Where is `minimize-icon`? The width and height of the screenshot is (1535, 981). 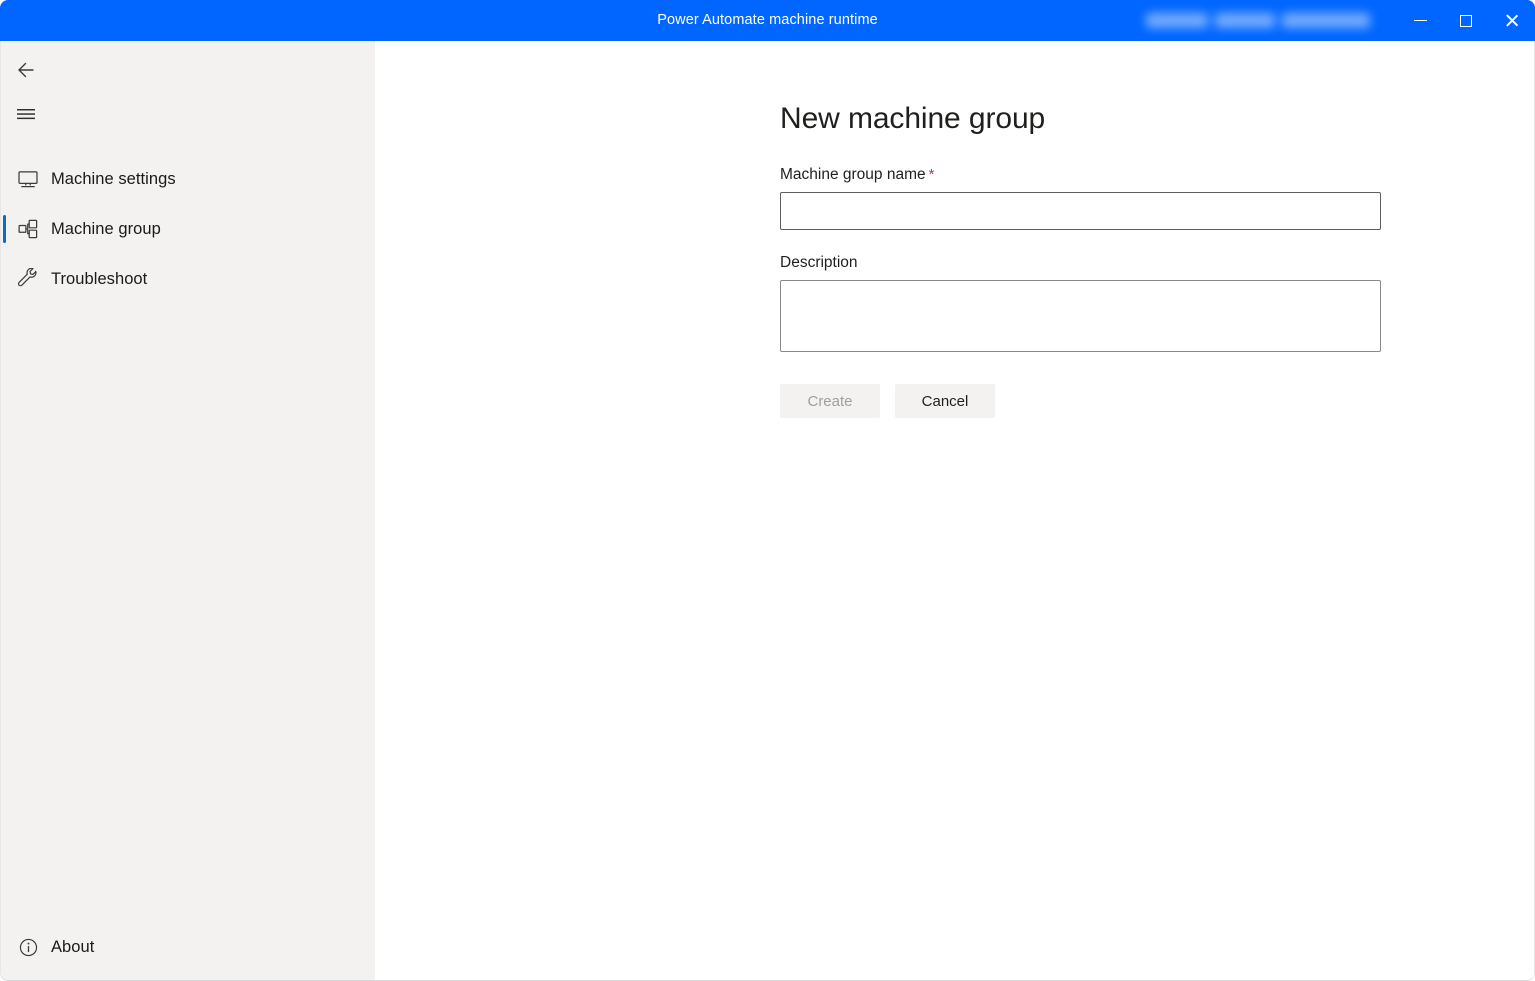 minimize-icon is located at coordinates (1420, 20).